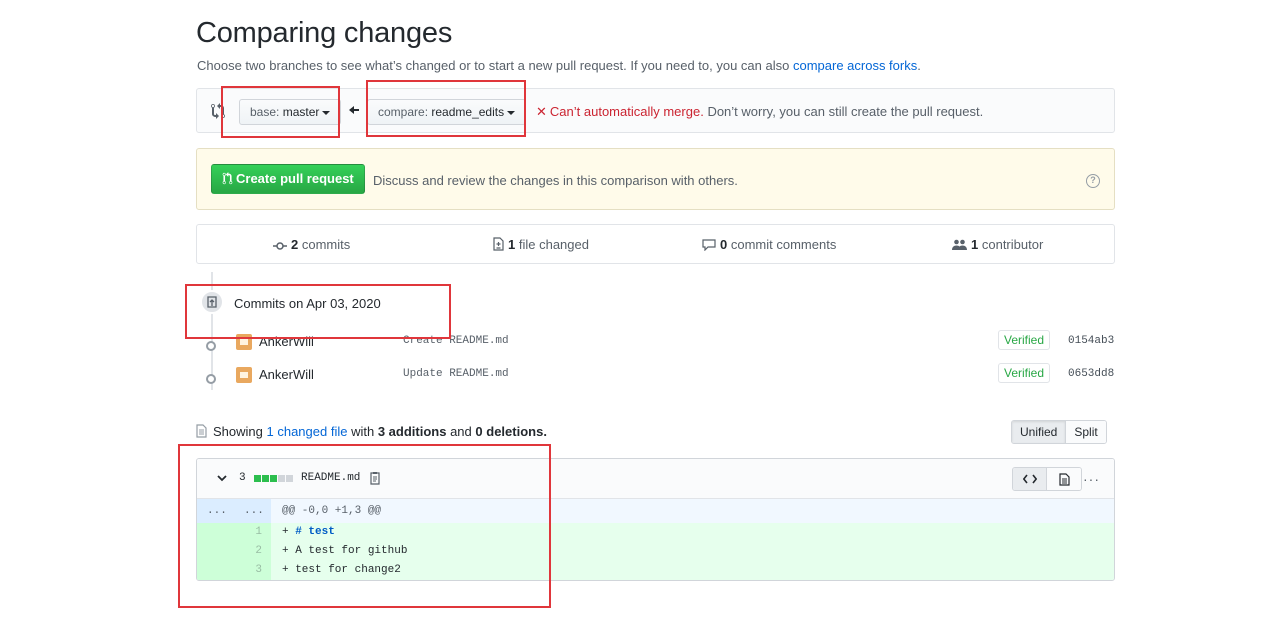  I want to click on comments-label: commit comments, so click(783, 244).